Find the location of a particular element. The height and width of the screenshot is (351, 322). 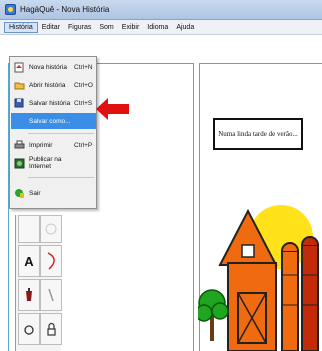

menu-historia: História is located at coordinates (21, 27).